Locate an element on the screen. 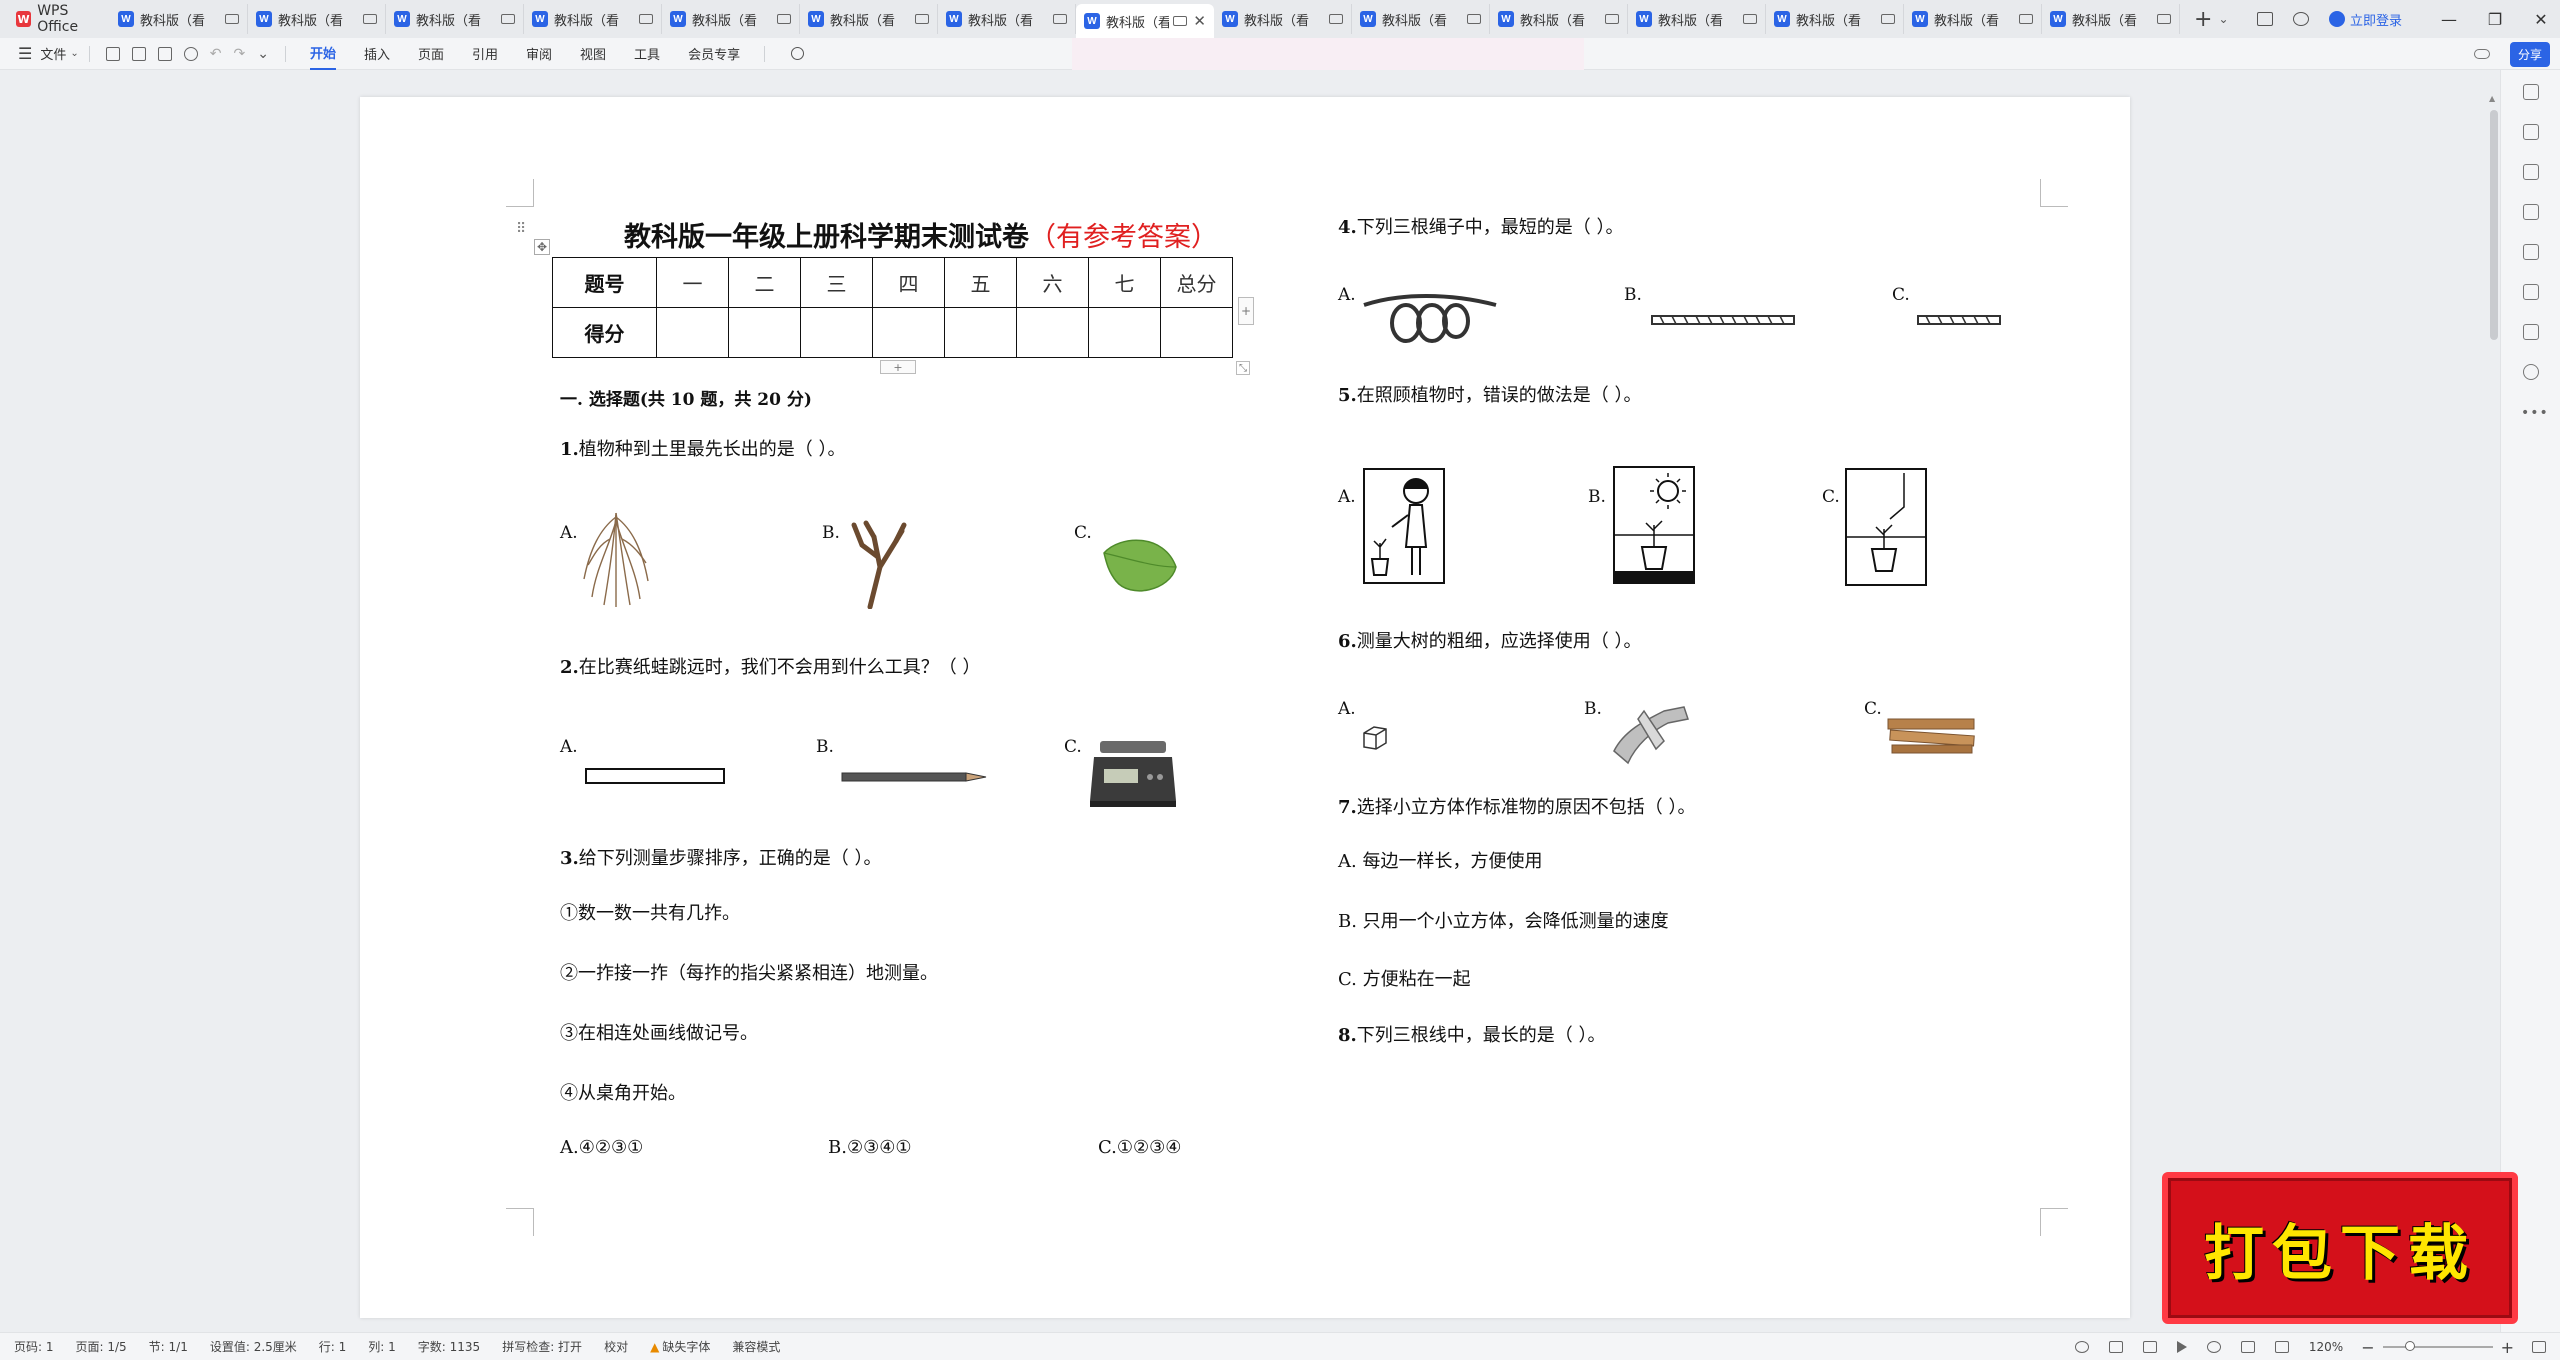 This screenshot has width=2560, height=1360. hamburger-icon: ☰ is located at coordinates (25, 53).